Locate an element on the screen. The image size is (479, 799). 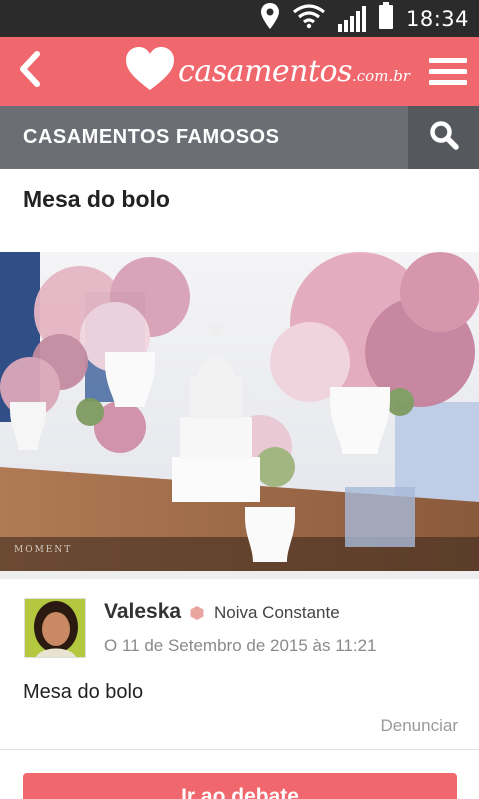
hexagon-badge-icon is located at coordinates (197, 613).